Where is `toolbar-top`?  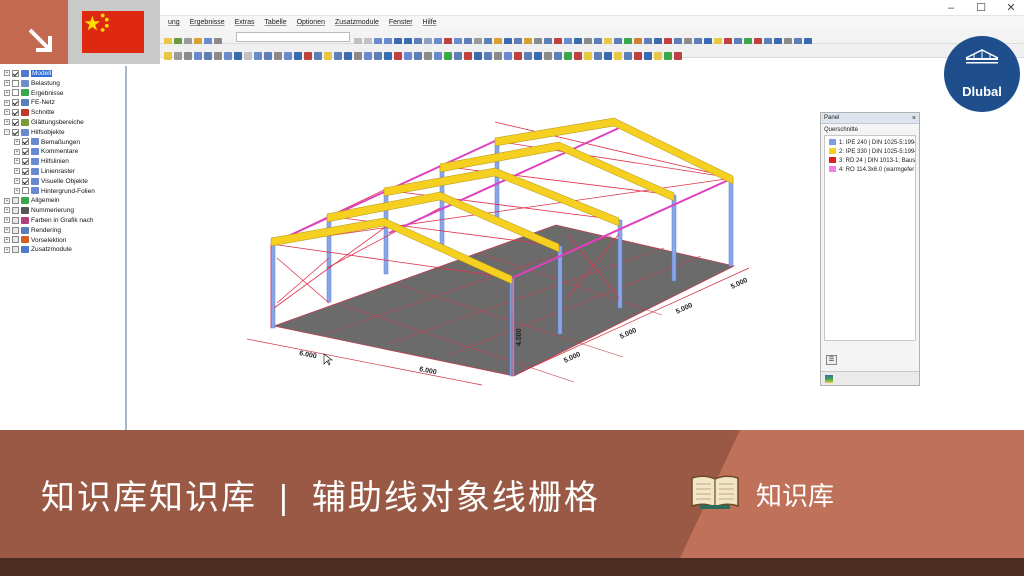
toolbar-top is located at coordinates (592, 38).